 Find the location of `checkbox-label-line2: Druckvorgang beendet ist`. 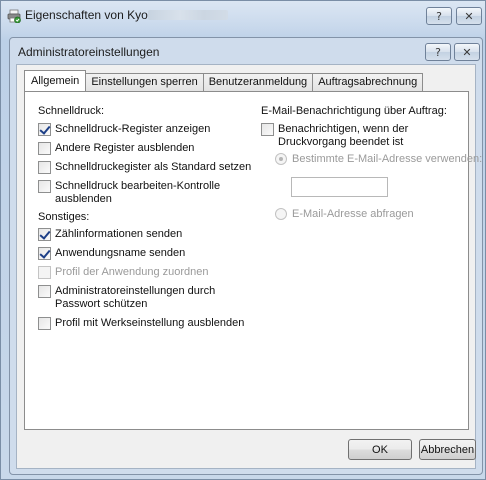

checkbox-label-line2: Druckvorgang beendet ist is located at coordinates (341, 142).